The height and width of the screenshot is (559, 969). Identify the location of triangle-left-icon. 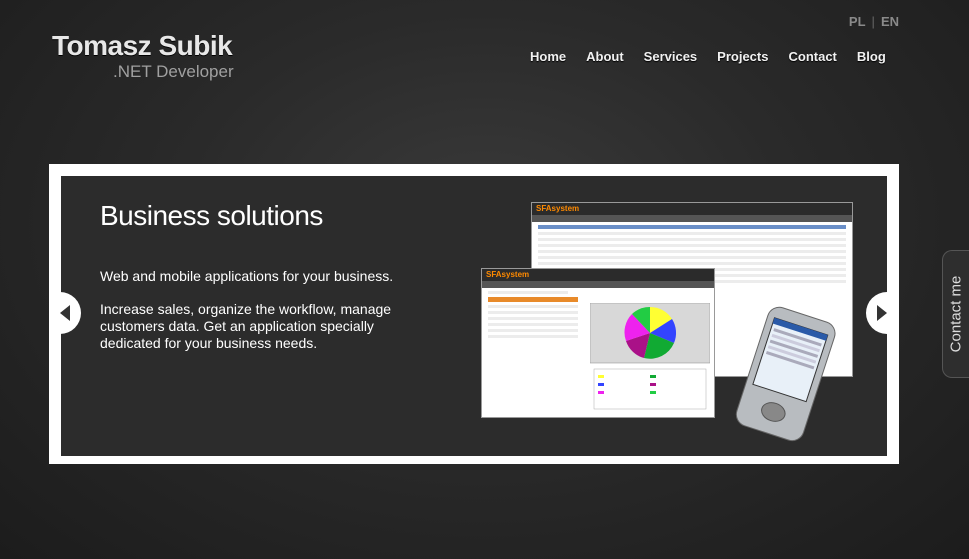
(65, 313).